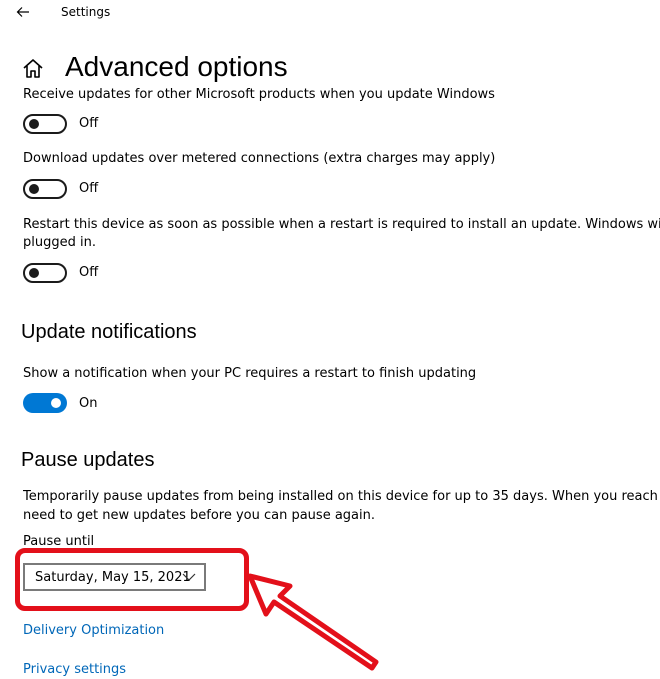 The width and height of the screenshot is (660, 679). Describe the element at coordinates (45, 273) in the screenshot. I see `restart-asap-toggle` at that location.